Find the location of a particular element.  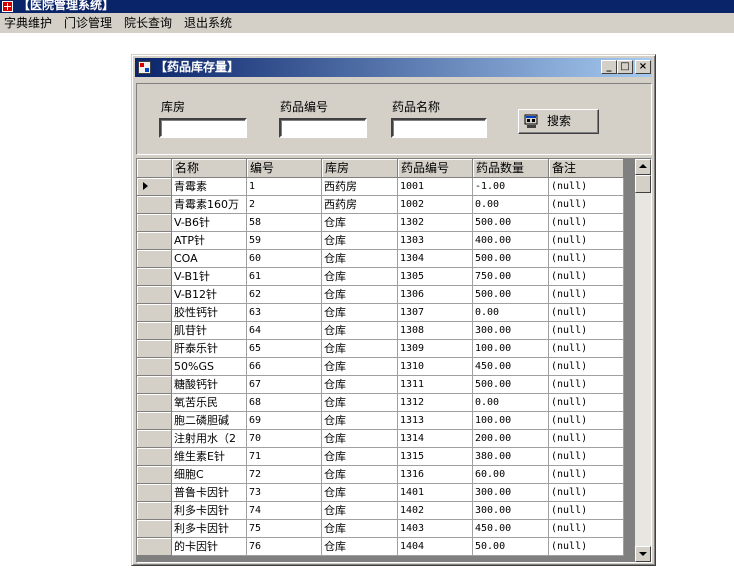

table-row: 的卡因针 76 仓库 1404 50.00 (null) is located at coordinates (380, 547).